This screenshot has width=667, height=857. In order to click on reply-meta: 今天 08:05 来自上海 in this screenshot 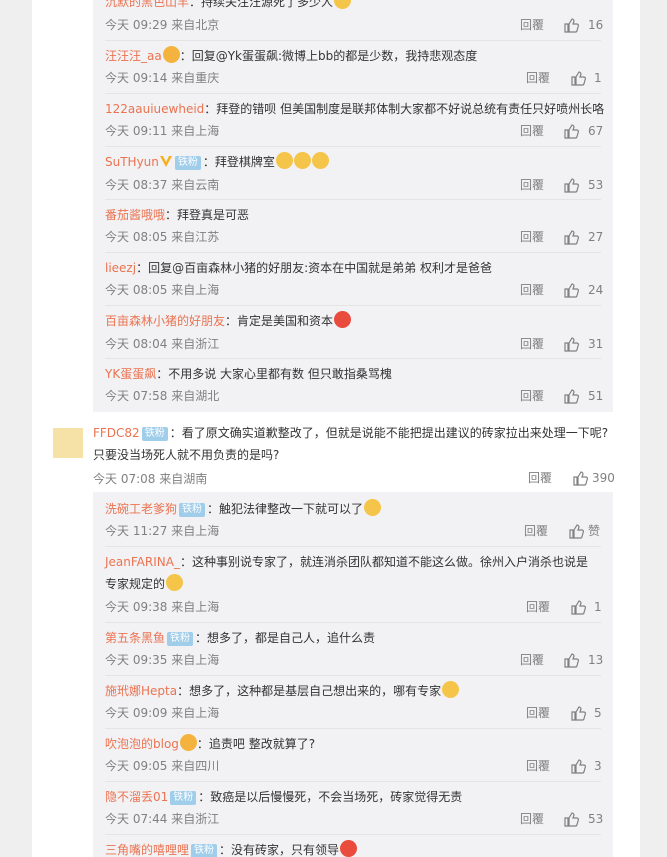, I will do `click(162, 290)`.